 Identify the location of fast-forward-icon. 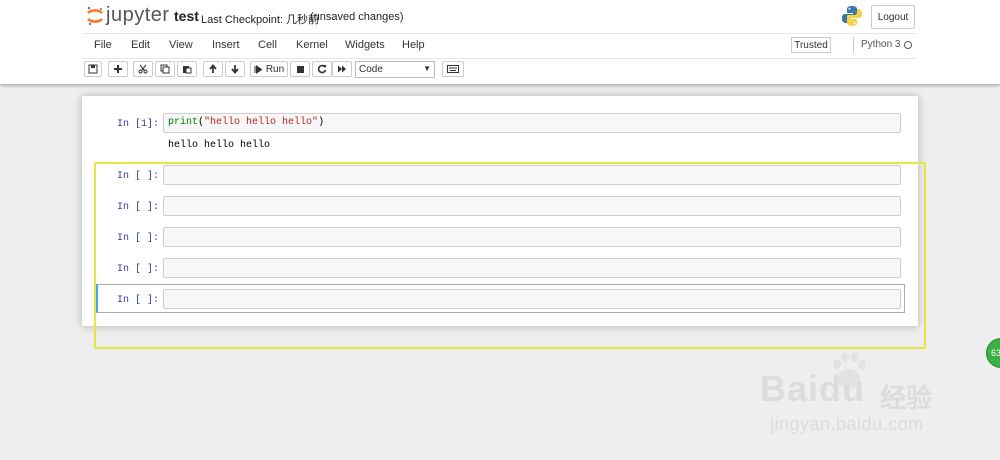
(342, 69).